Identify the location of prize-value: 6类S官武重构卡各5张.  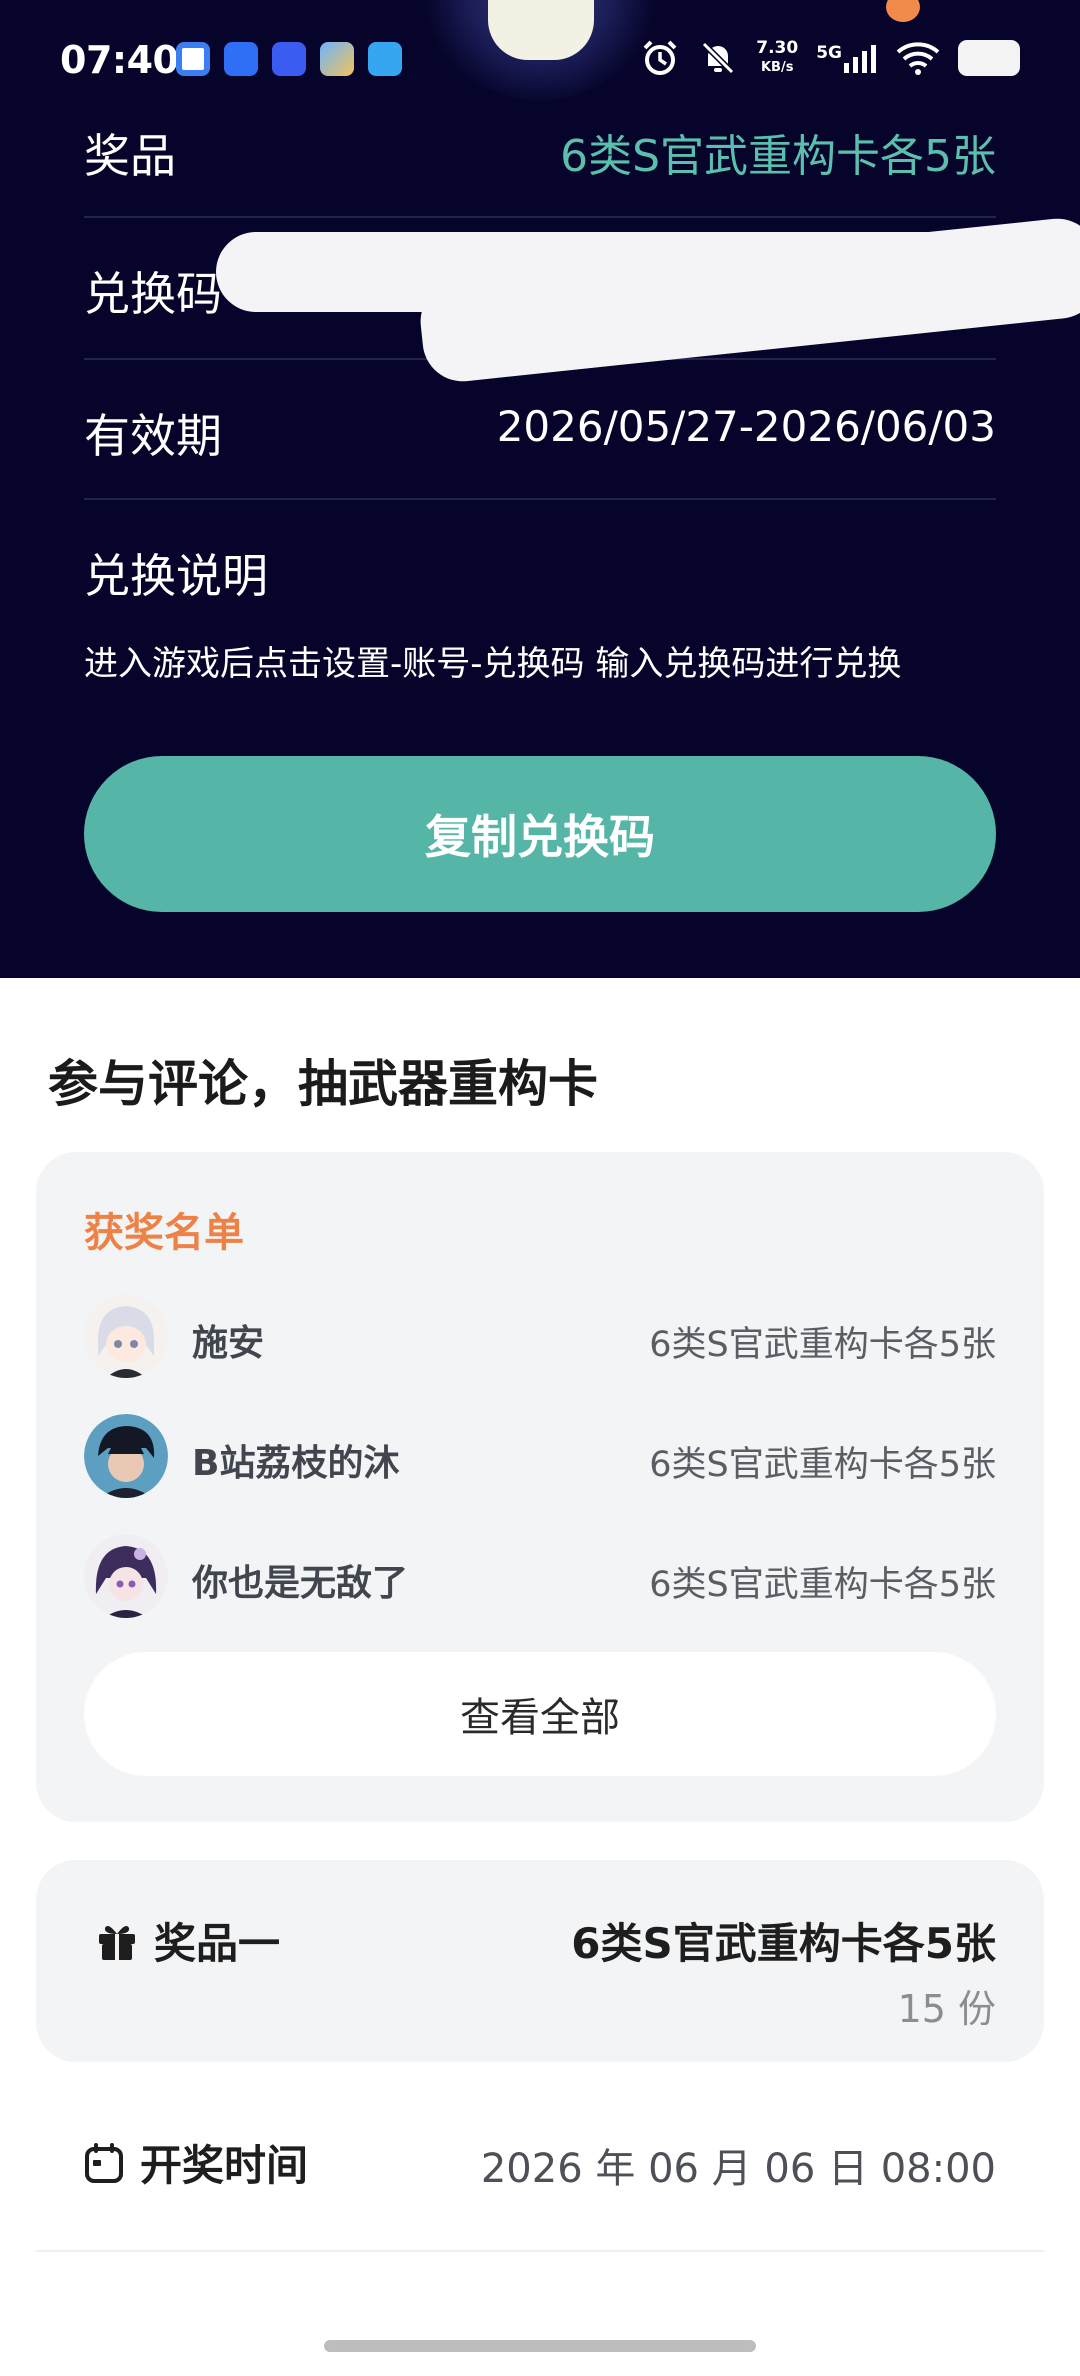
(778, 156).